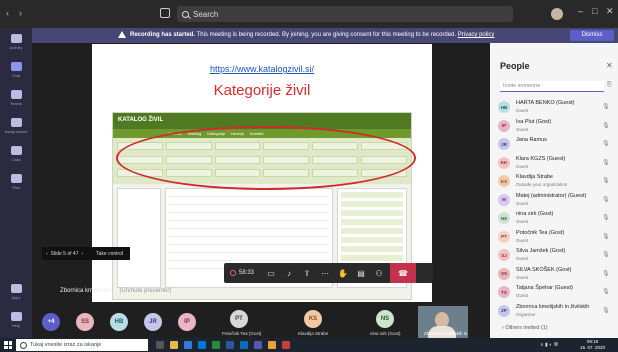 The image size is (618, 352). I want to click on video-icon: ▭, so click(271, 273).